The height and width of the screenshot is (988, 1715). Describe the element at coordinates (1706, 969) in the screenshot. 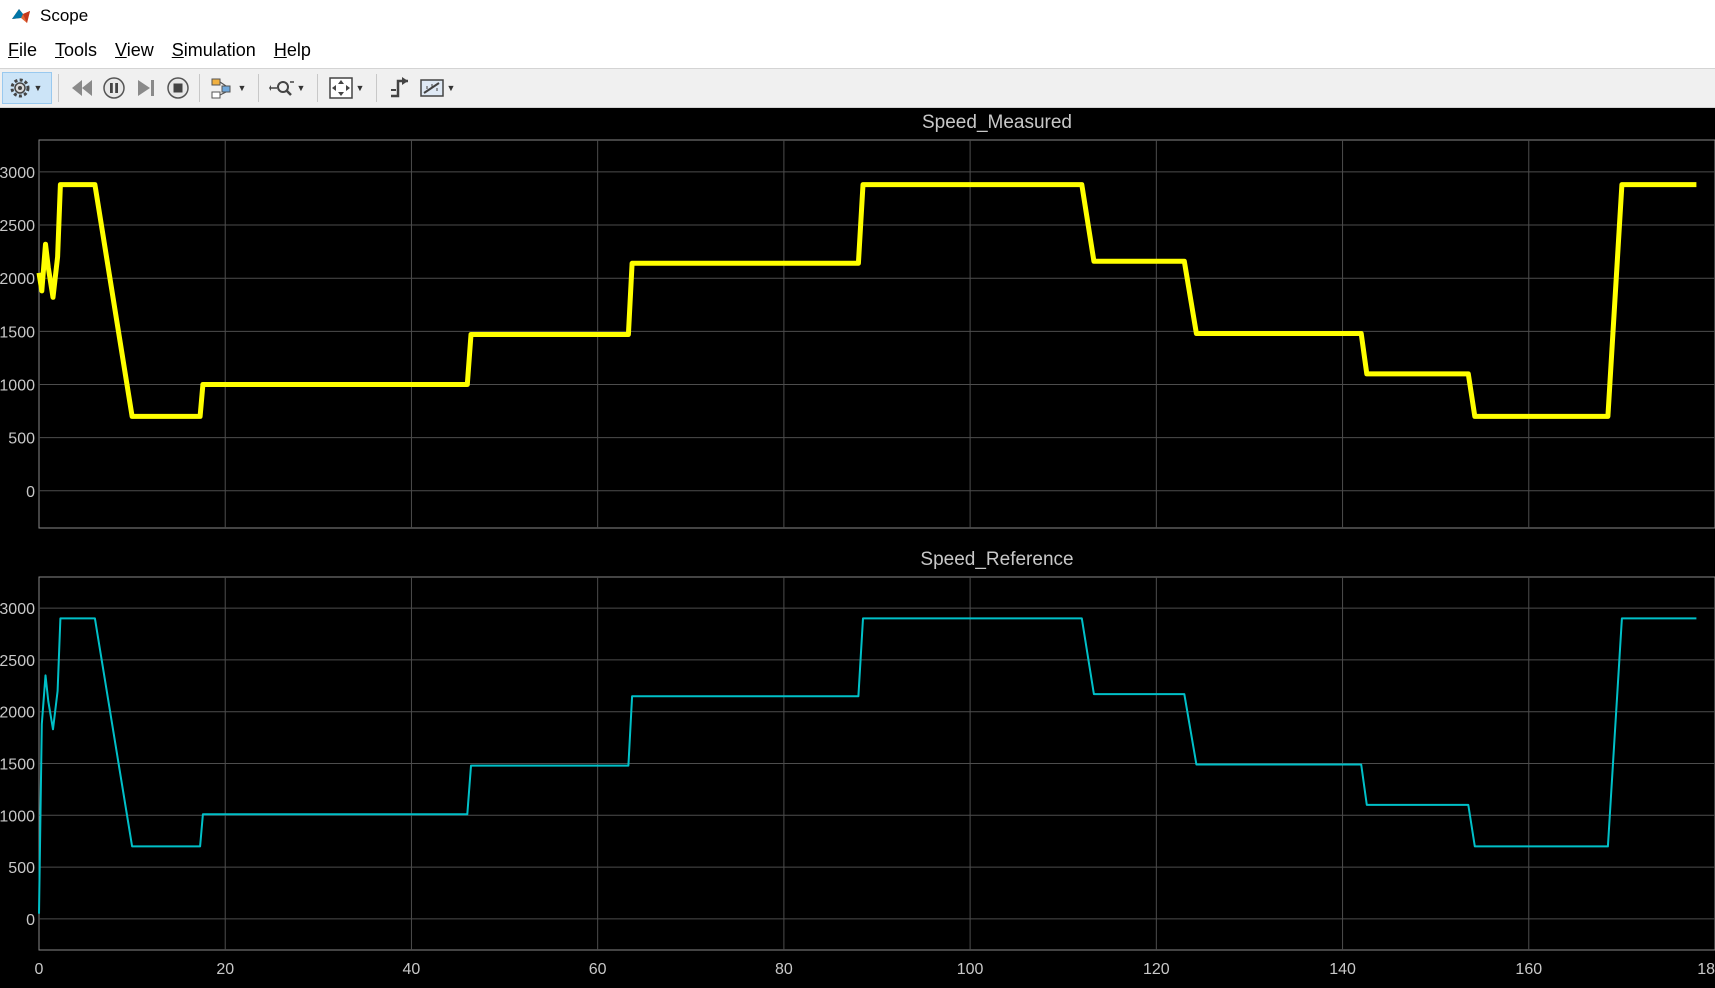

I see `x-tick-label: 18` at that location.